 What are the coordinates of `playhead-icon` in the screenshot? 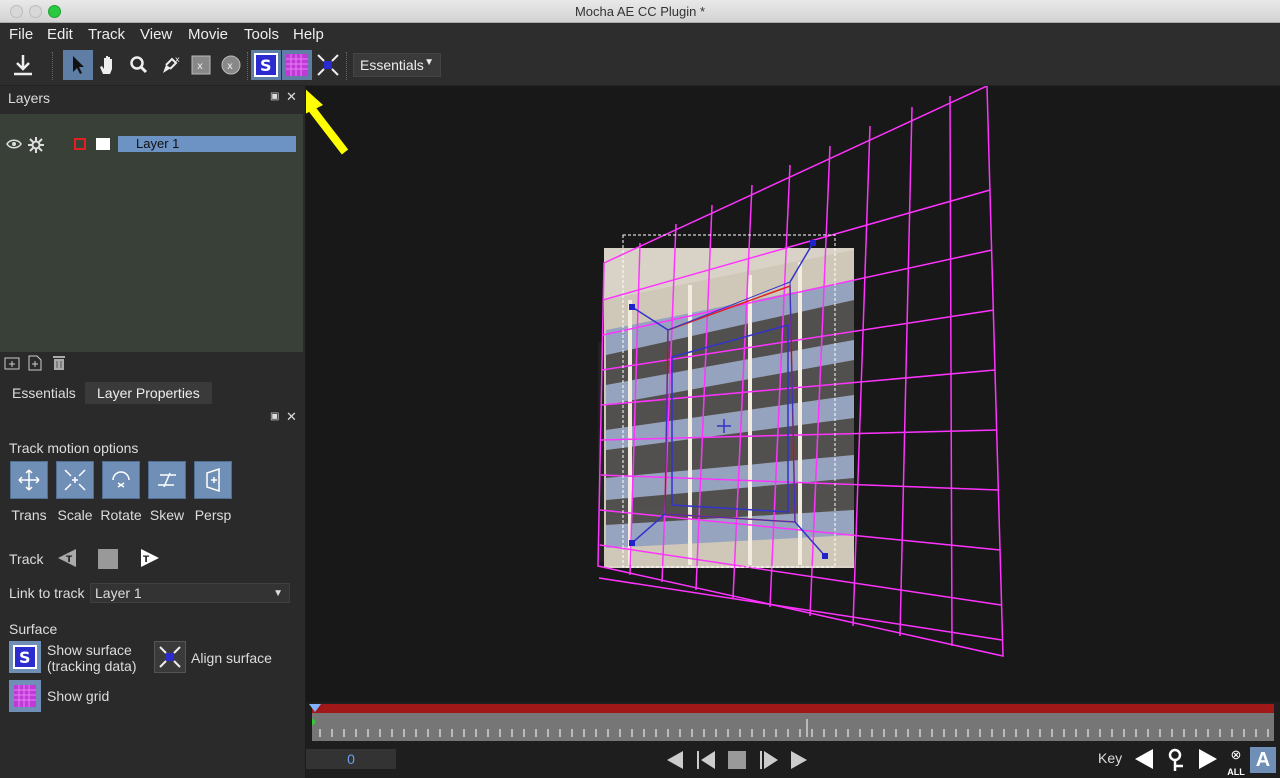 It's located at (315, 715).